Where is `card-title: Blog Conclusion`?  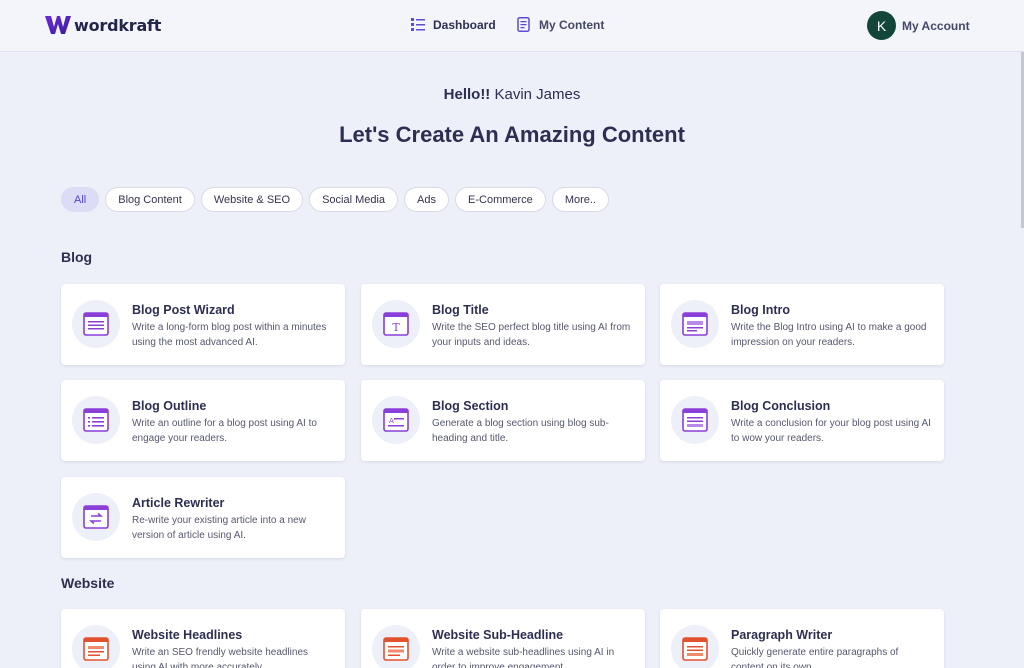
card-title: Blog Conclusion is located at coordinates (781, 406).